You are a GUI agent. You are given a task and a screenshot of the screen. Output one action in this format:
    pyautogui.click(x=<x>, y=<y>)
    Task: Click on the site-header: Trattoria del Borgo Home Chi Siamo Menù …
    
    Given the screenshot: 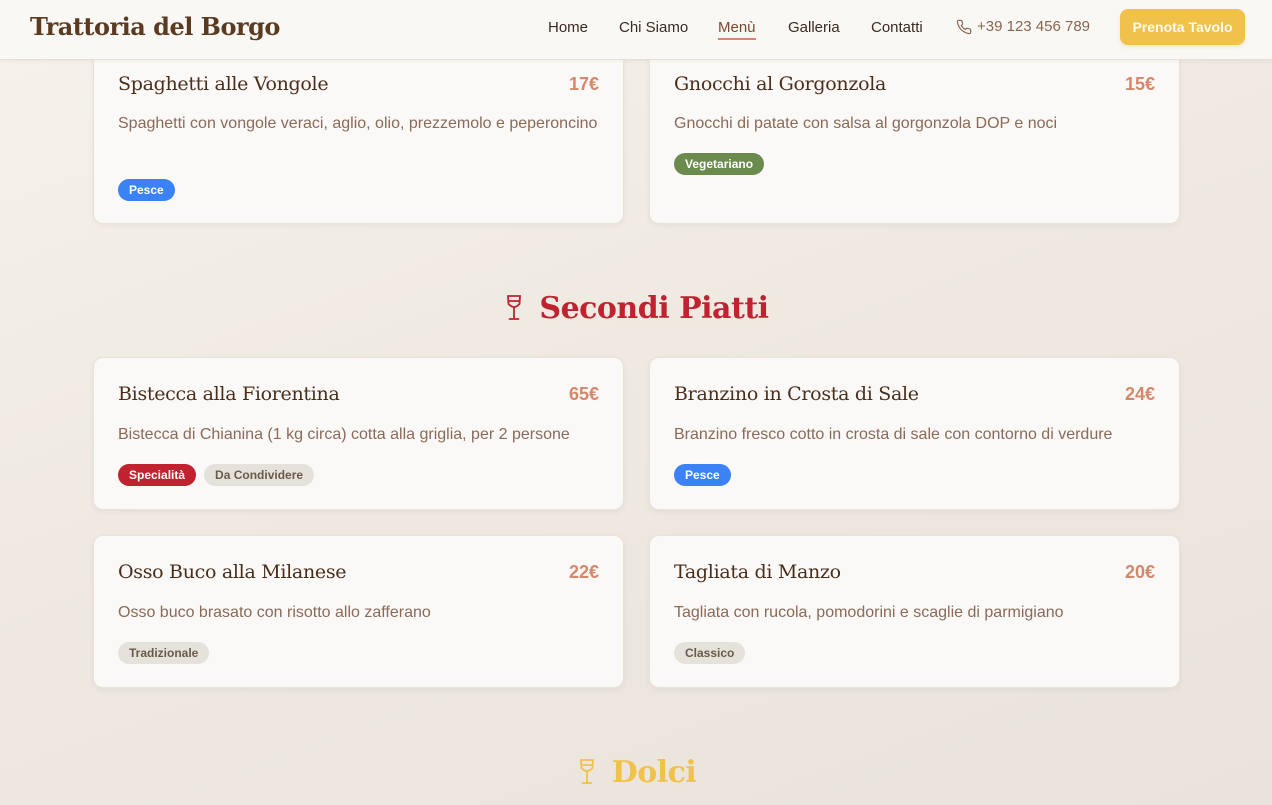 What is the action you would take?
    pyautogui.click(x=636, y=30)
    